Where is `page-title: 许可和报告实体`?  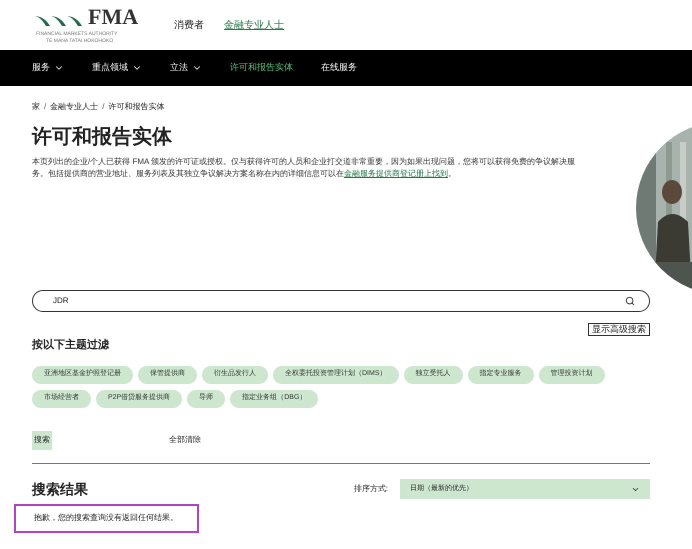
page-title: 许可和报告实体 is located at coordinates (101, 137).